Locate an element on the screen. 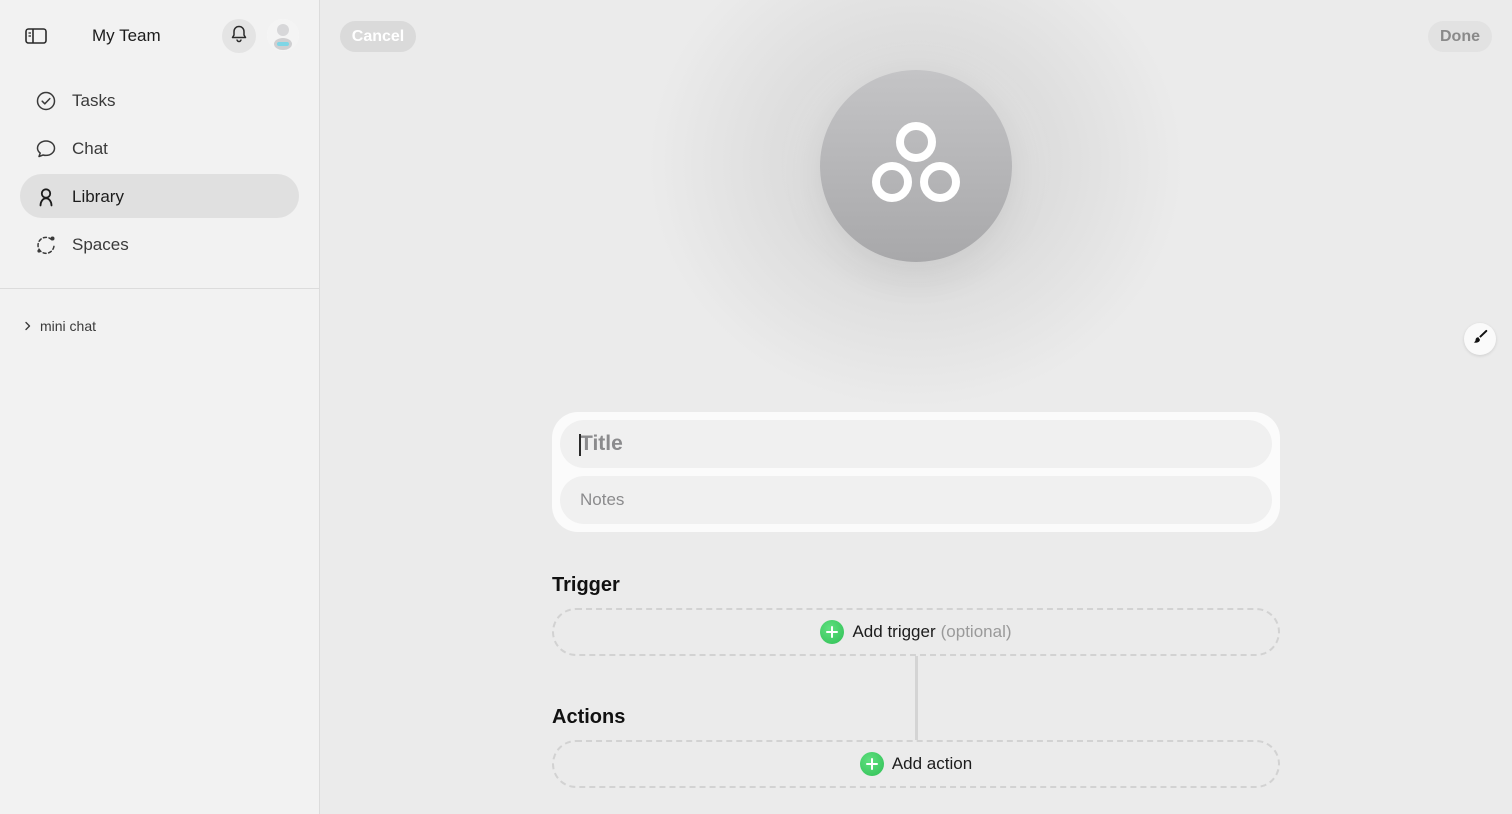  flow-connector is located at coordinates (916, 698).